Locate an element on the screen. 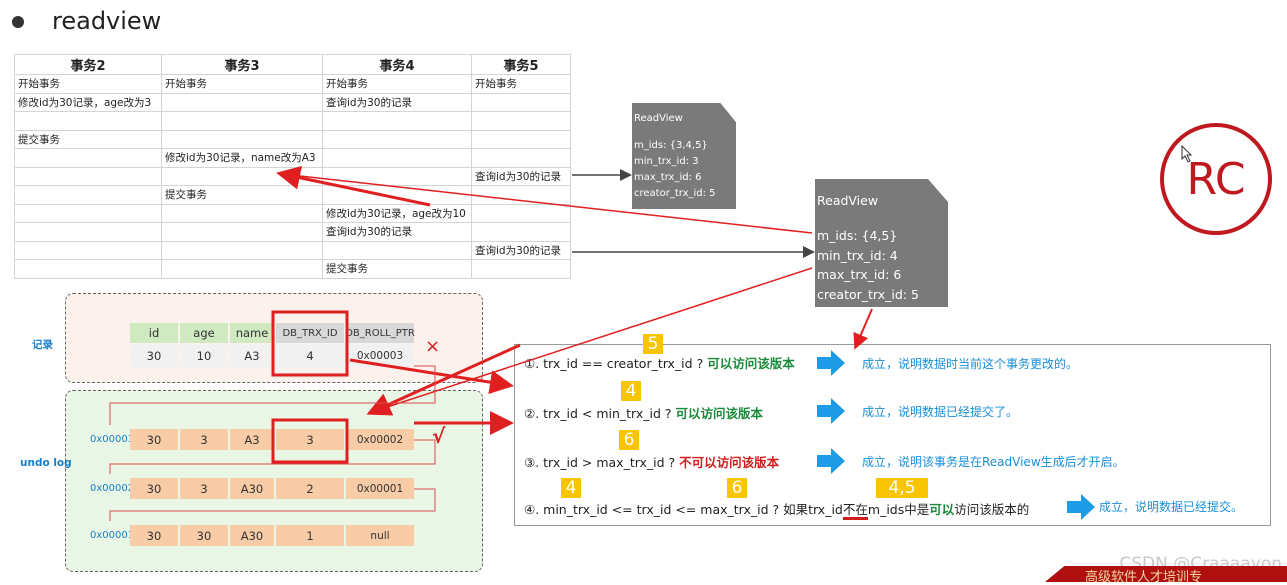  value-tag: 6 is located at coordinates (737, 488).